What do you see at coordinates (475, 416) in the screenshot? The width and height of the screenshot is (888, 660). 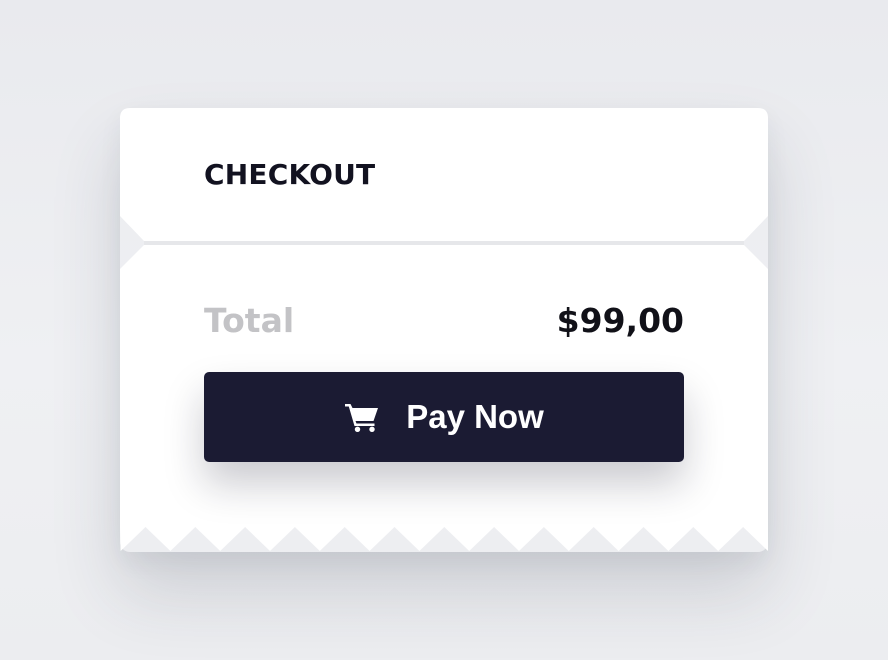 I see `pay-now-label: Pay Now` at bounding box center [475, 416].